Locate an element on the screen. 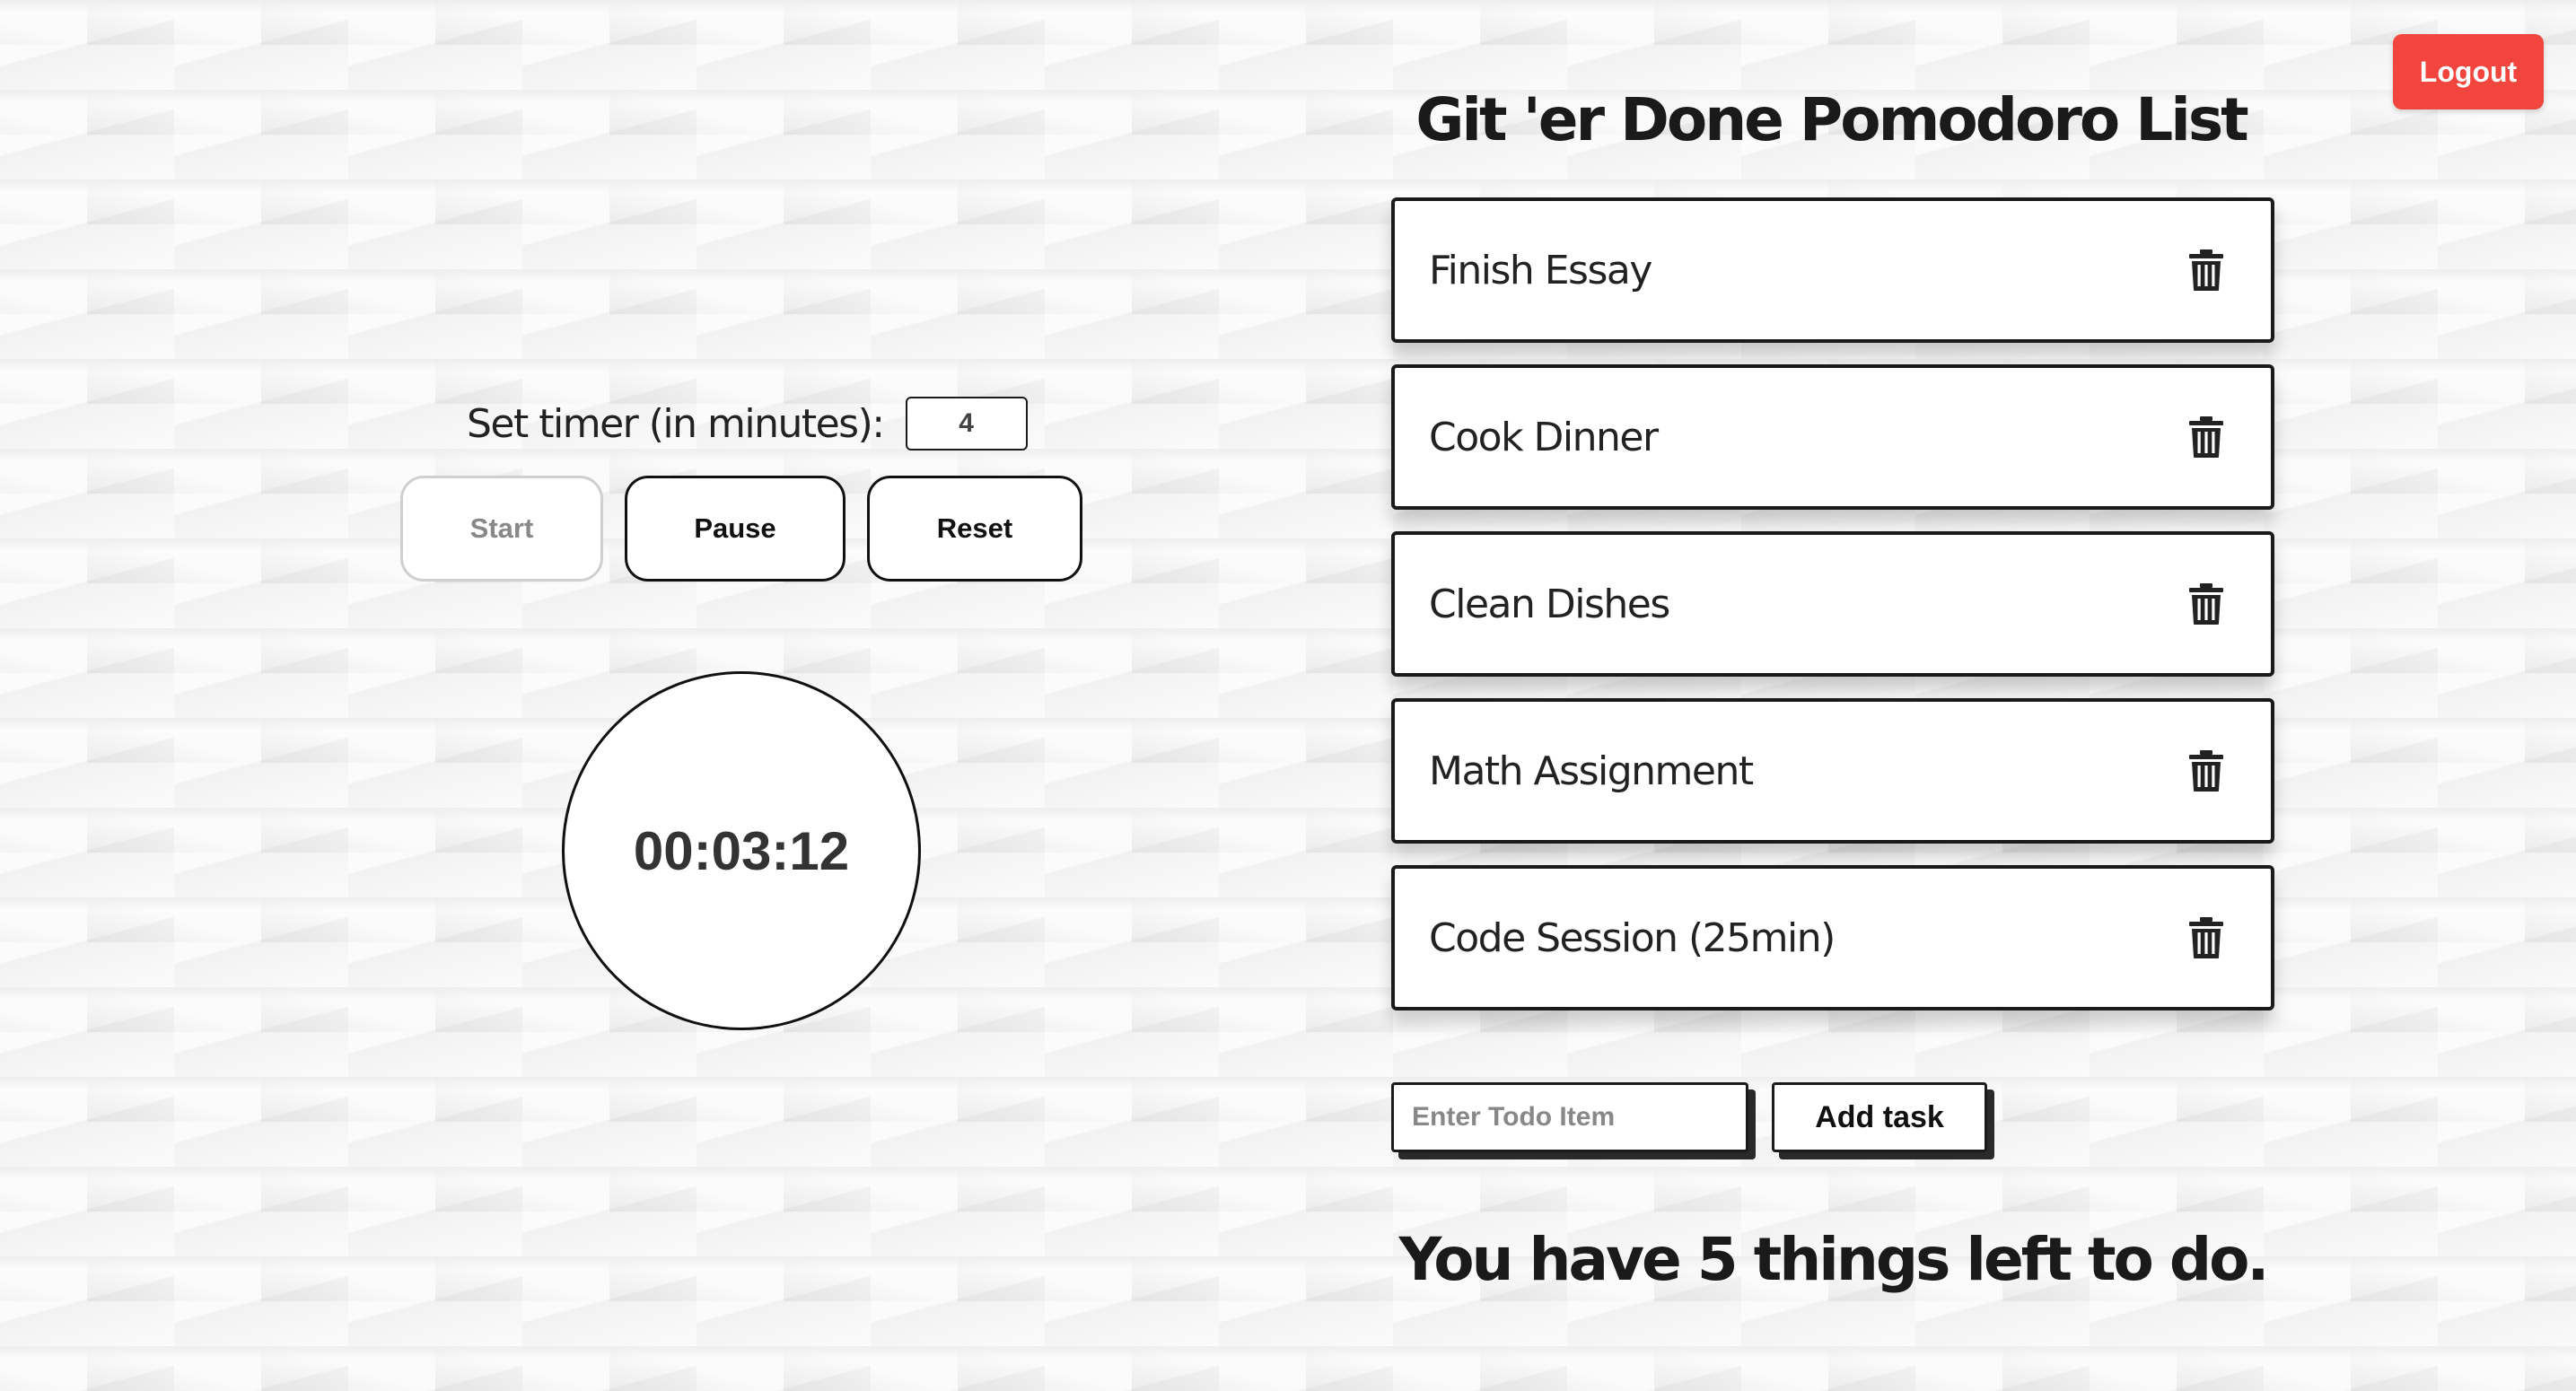 The height and width of the screenshot is (1391, 2576). reset-button: Reset is located at coordinates (974, 529).